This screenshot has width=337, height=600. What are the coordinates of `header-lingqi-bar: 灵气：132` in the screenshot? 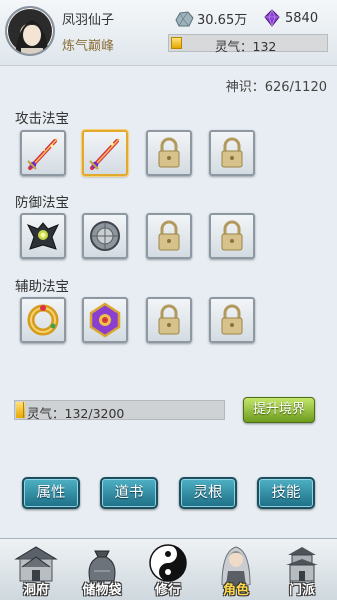 It's located at (248, 44).